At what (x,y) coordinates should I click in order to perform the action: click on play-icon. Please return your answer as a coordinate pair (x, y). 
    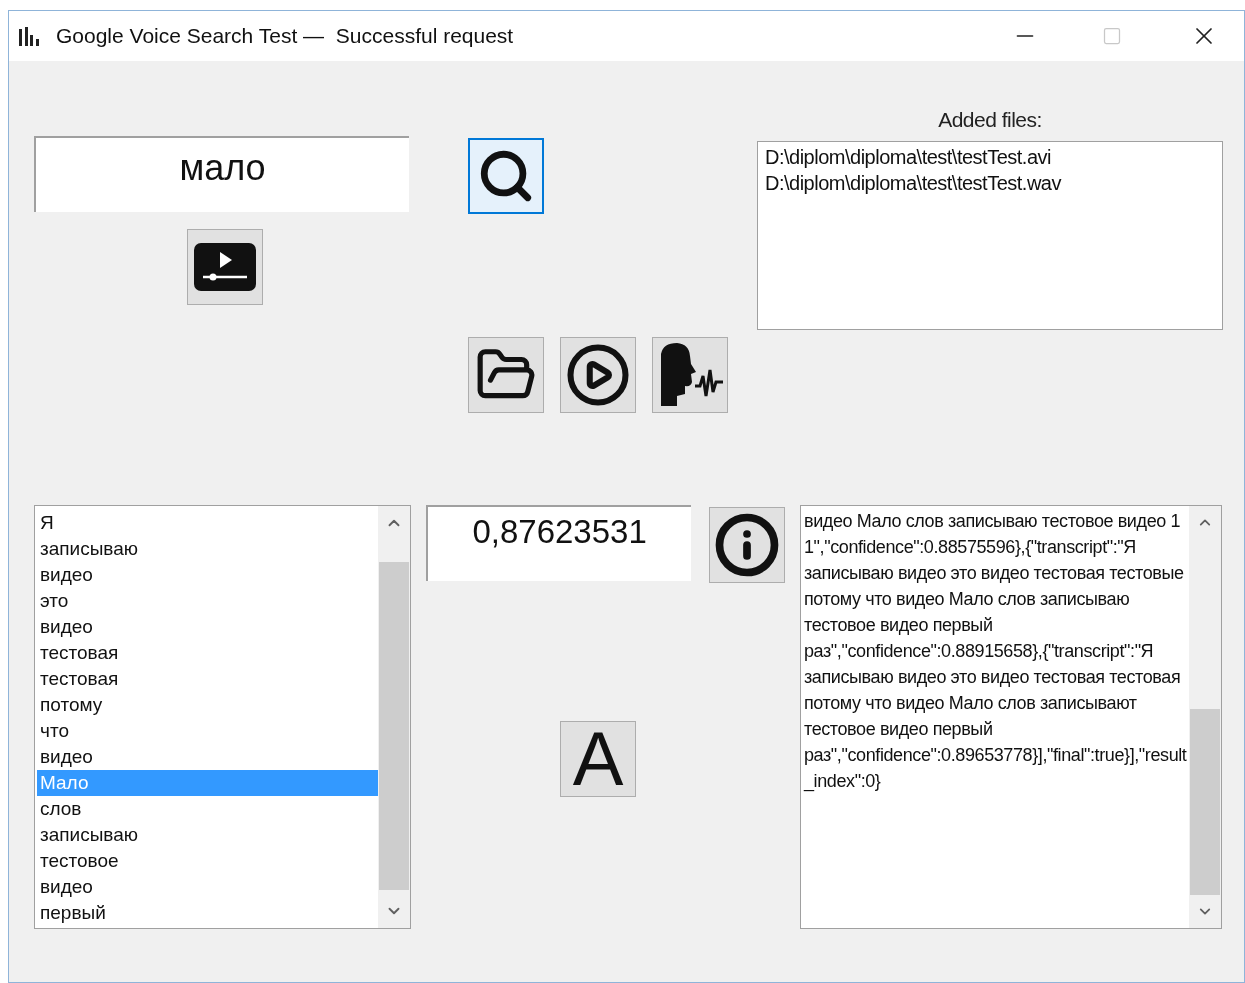
    Looking at the image, I should click on (598, 375).